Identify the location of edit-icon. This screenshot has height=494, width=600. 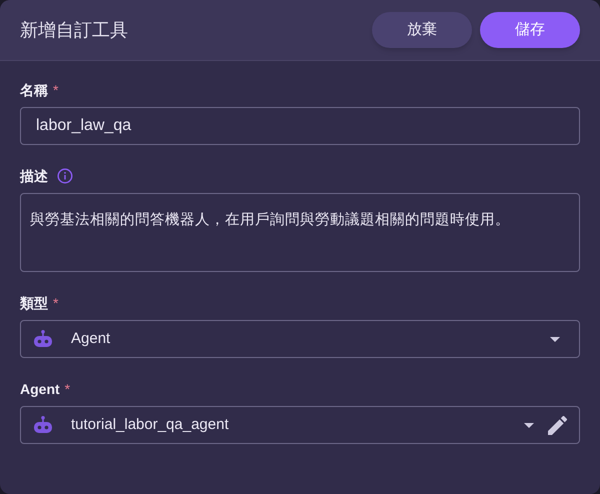
(557, 425).